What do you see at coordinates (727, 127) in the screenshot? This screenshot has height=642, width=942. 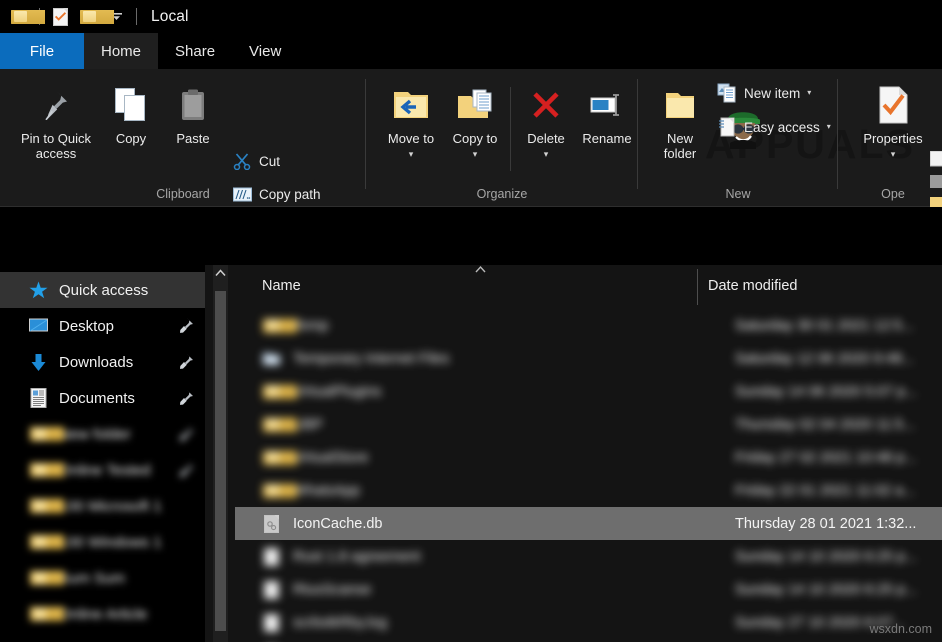 I see `easy-access-icon` at bounding box center [727, 127].